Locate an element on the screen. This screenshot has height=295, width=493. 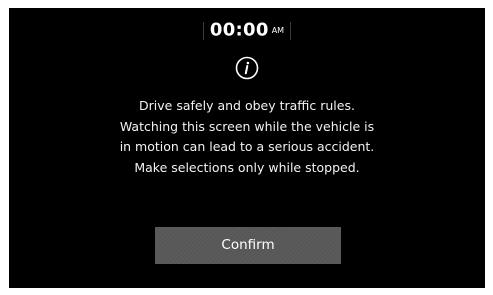
message-line: Drive safely and obey traffic rules. is located at coordinates (247, 105).